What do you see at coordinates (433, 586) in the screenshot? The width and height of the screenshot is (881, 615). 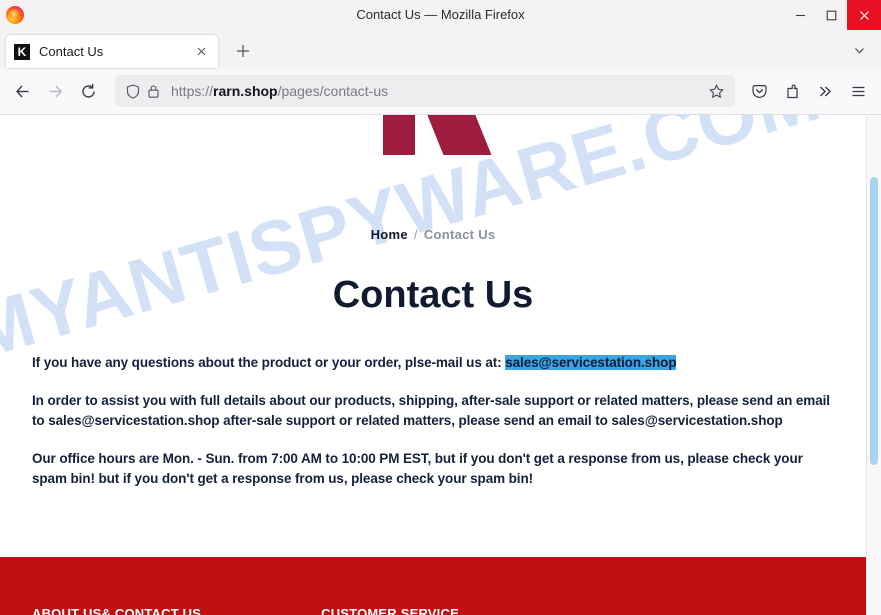 I see `site-footer: ABOUT US& CONTACT US CUSTOMER SERVICE` at bounding box center [433, 586].